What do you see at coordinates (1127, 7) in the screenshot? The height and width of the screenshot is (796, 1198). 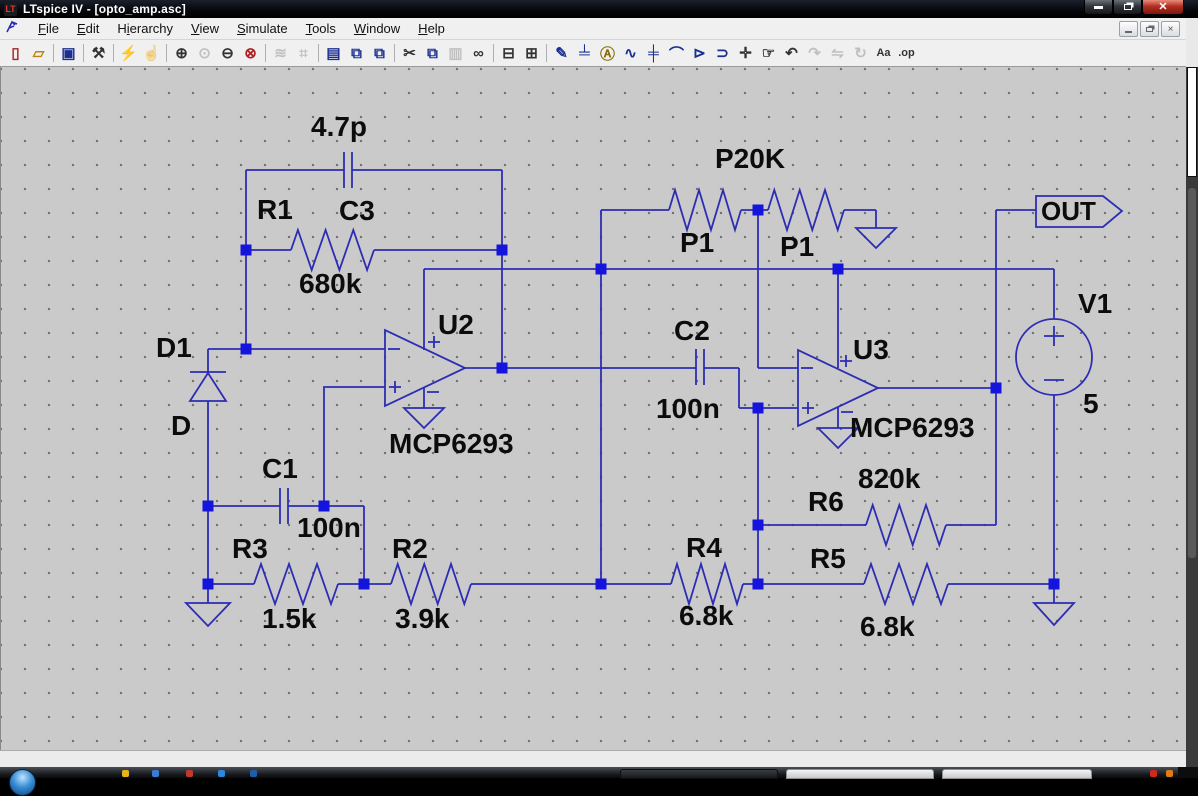 I see `restore-button` at bounding box center [1127, 7].